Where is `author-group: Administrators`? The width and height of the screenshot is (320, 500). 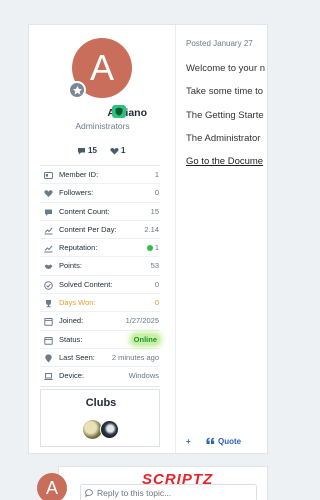
author-group: Administrators is located at coordinates (102, 126).